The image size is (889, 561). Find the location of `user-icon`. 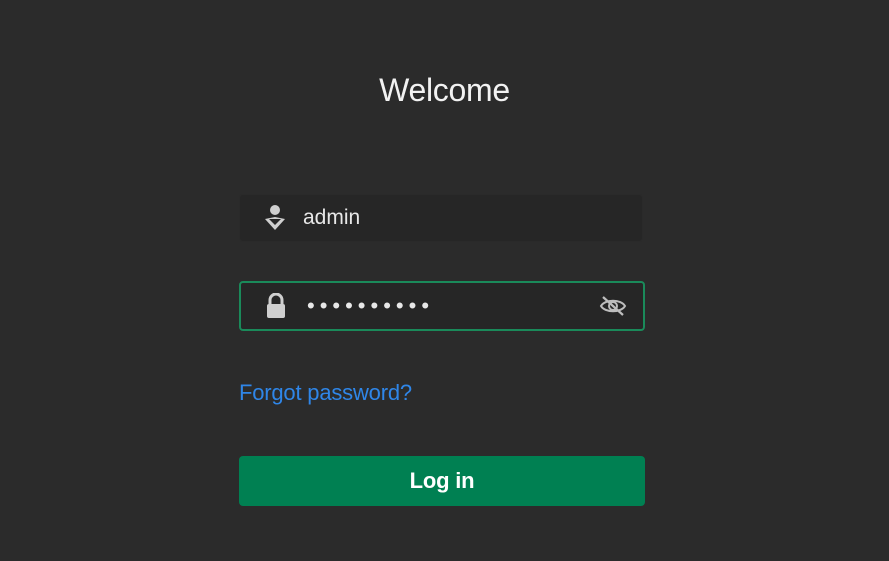

user-icon is located at coordinates (275, 218).